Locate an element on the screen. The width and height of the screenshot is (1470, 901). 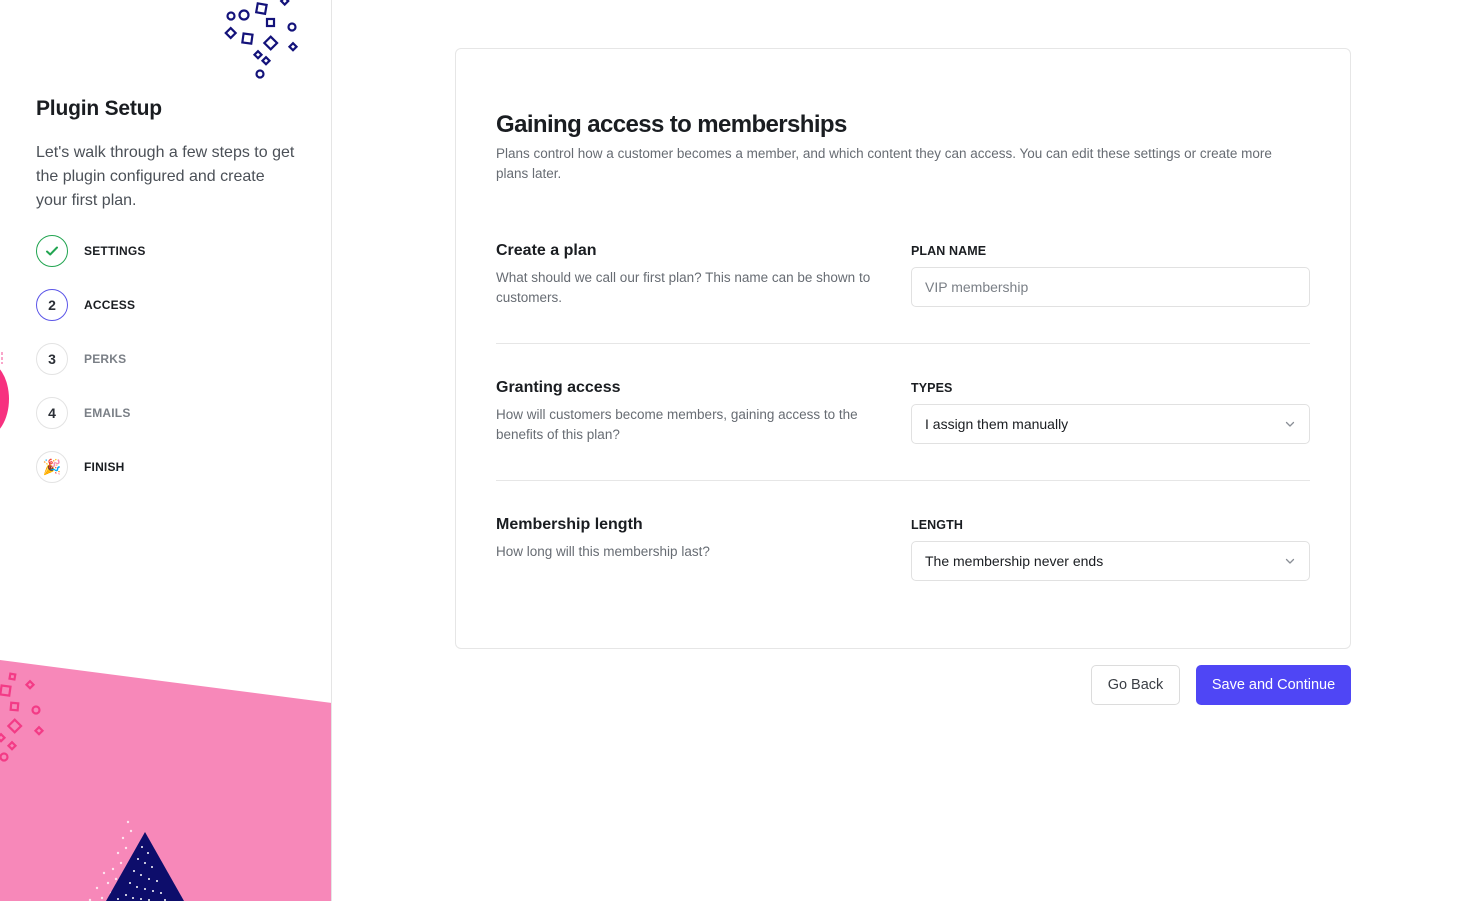
confetti-decoration is located at coordinates (261, 39).